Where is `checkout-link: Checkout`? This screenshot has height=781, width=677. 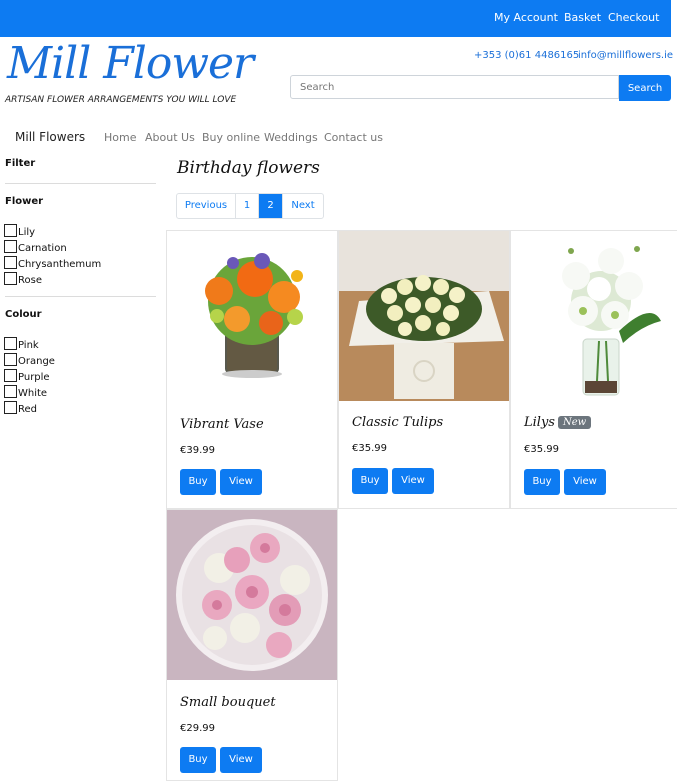 checkout-link: Checkout is located at coordinates (633, 17).